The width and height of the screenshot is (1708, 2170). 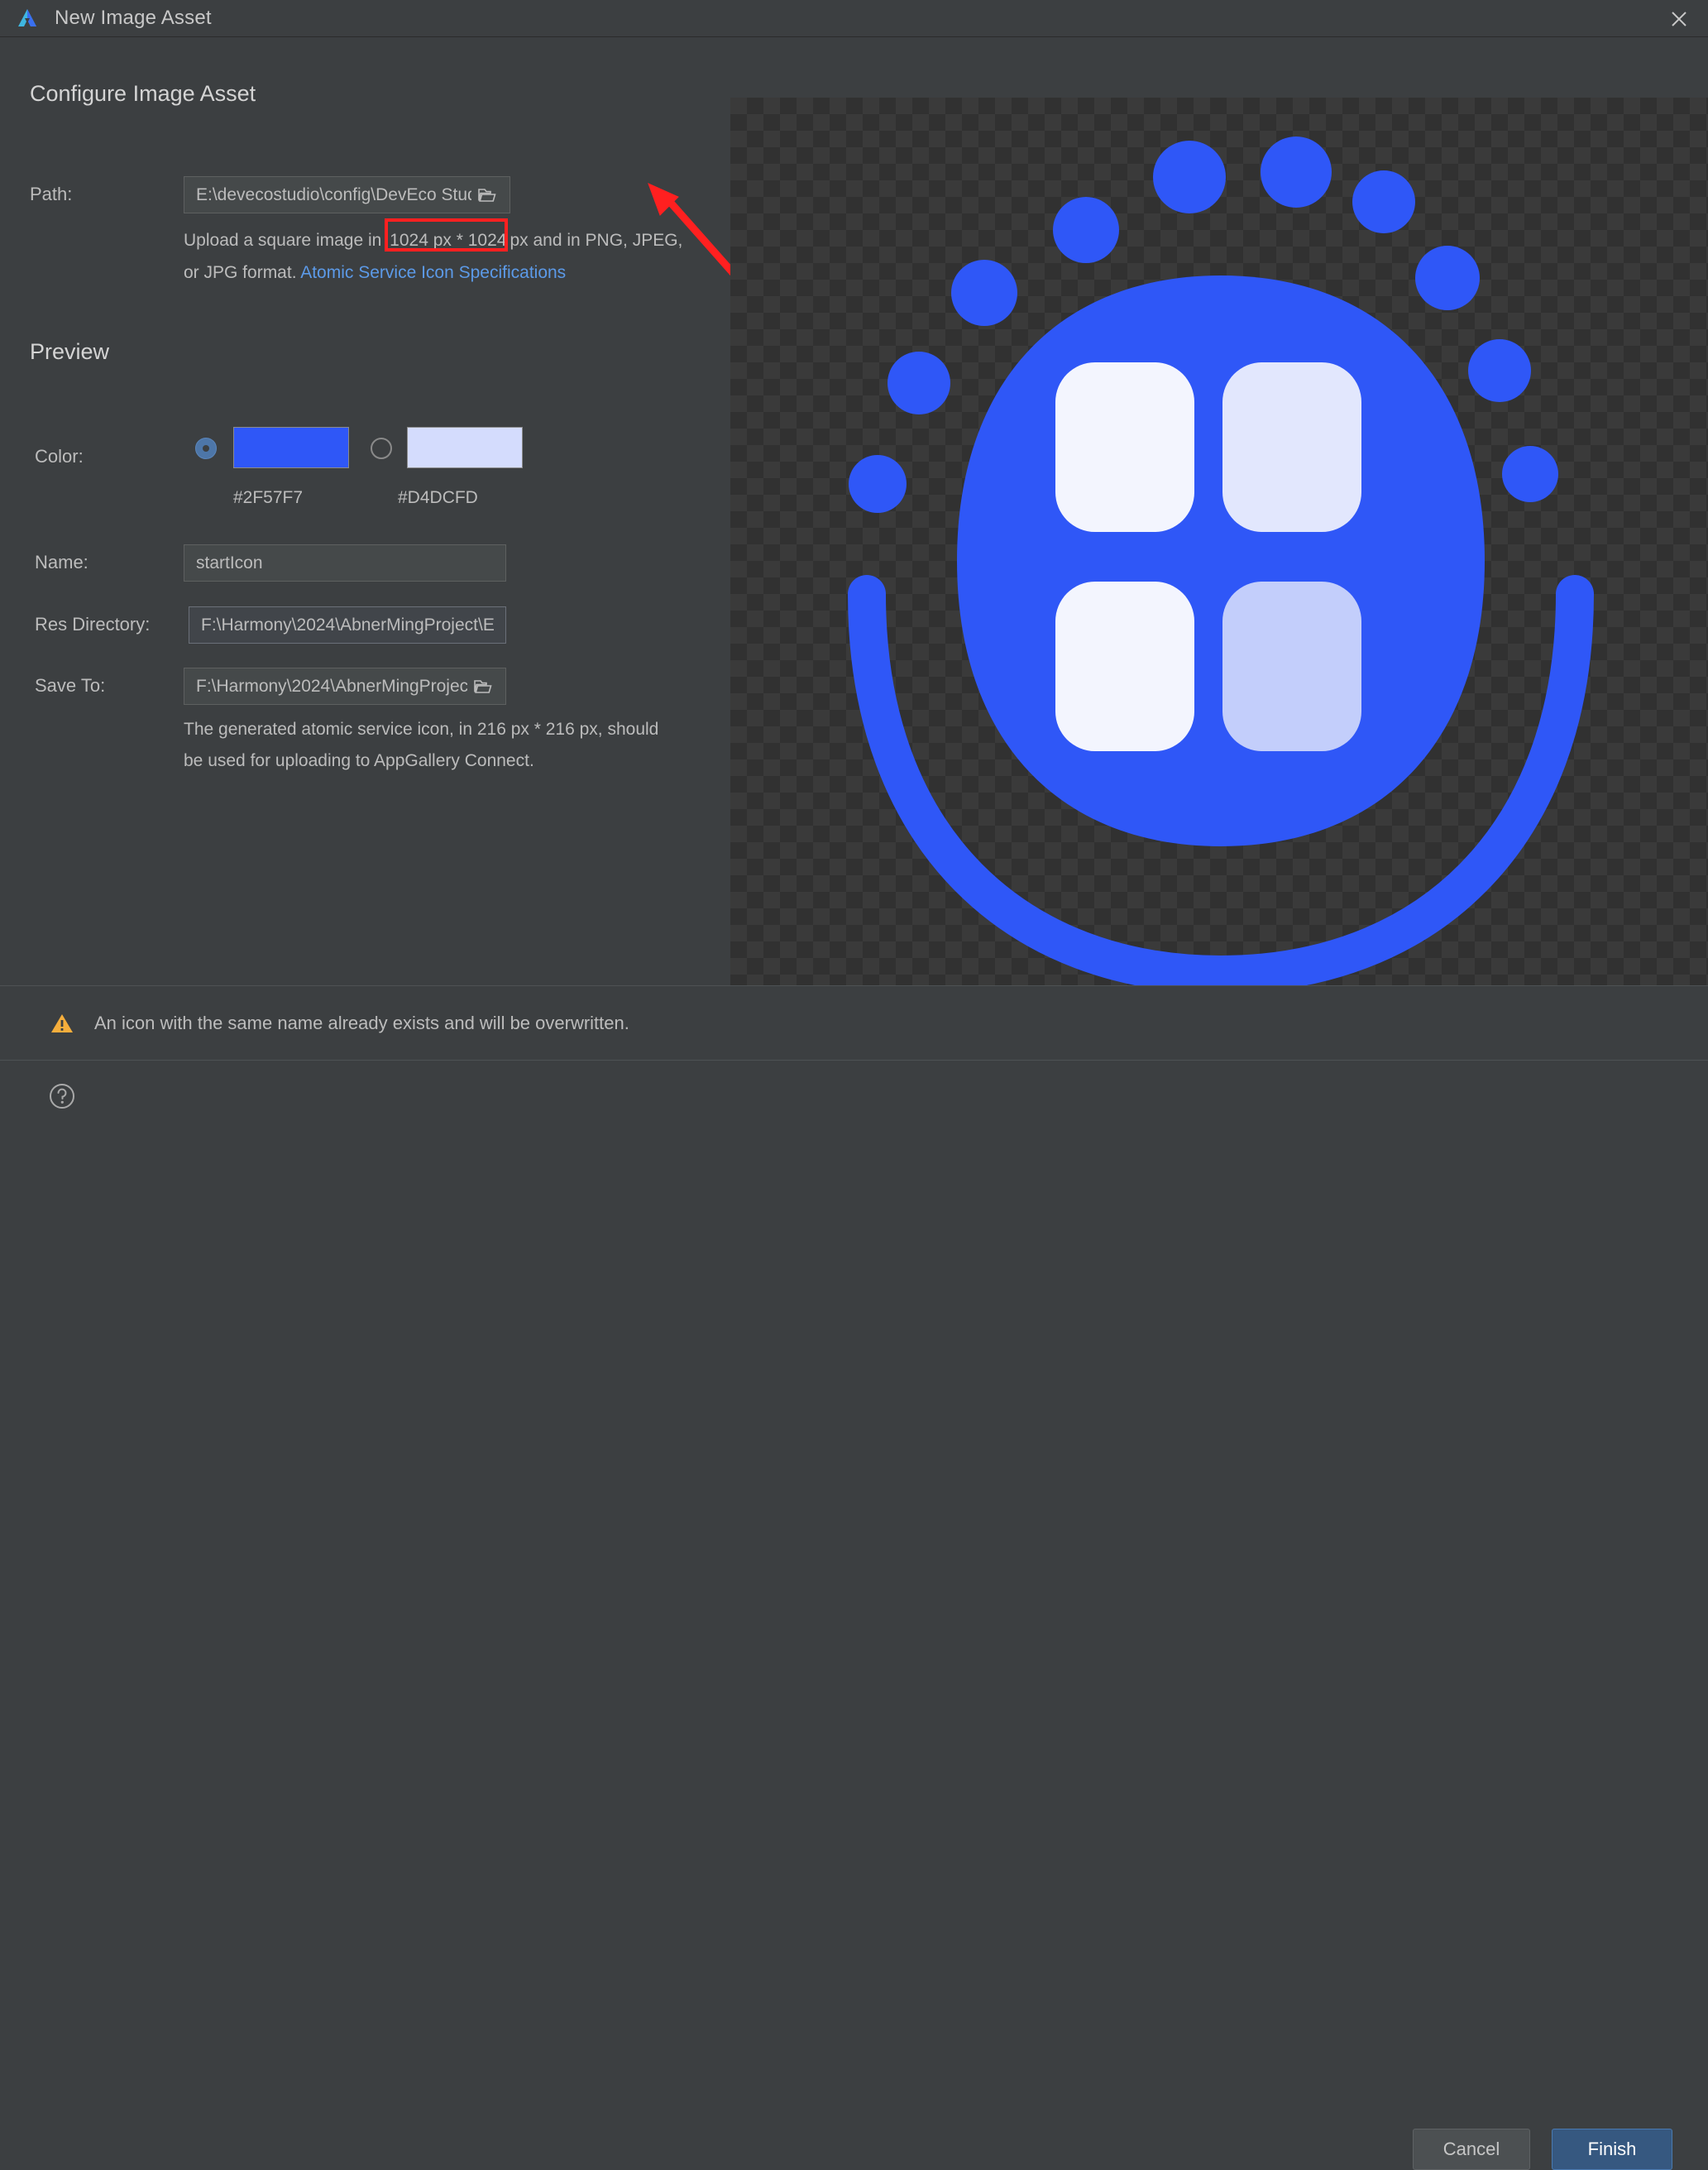 What do you see at coordinates (1679, 19) in the screenshot?
I see `close-icon` at bounding box center [1679, 19].